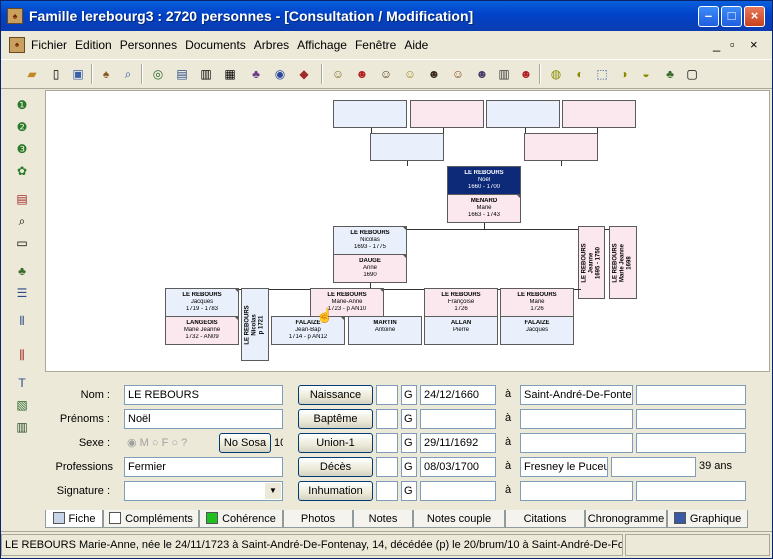 The width and height of the screenshot is (773, 559). I want to click on person-light-icon: ☺, so click(410, 74).